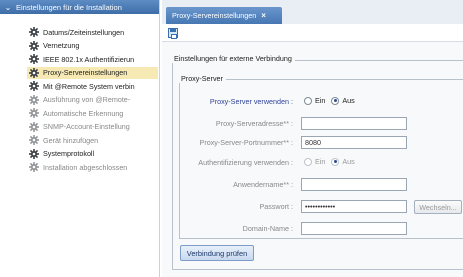  Describe the element at coordinates (87, 99) in the screenshot. I see `sidebar-item-label: Ausführung von @Remote-` at that location.